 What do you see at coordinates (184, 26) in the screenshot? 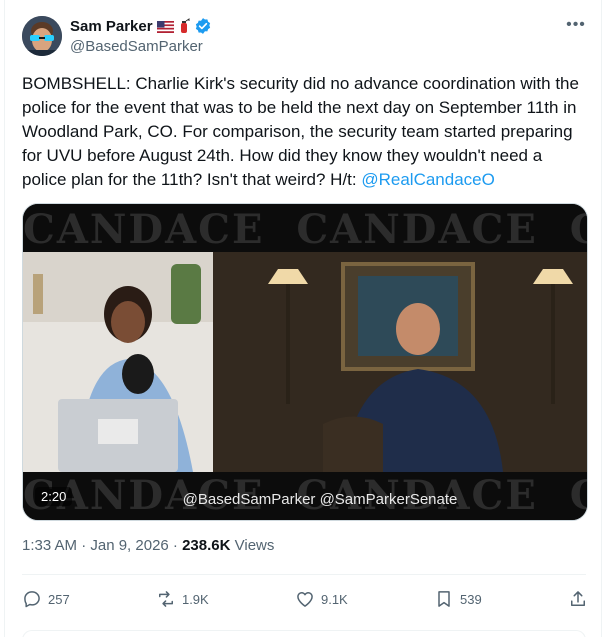
I see `fire-extinguisher-icon` at bounding box center [184, 26].